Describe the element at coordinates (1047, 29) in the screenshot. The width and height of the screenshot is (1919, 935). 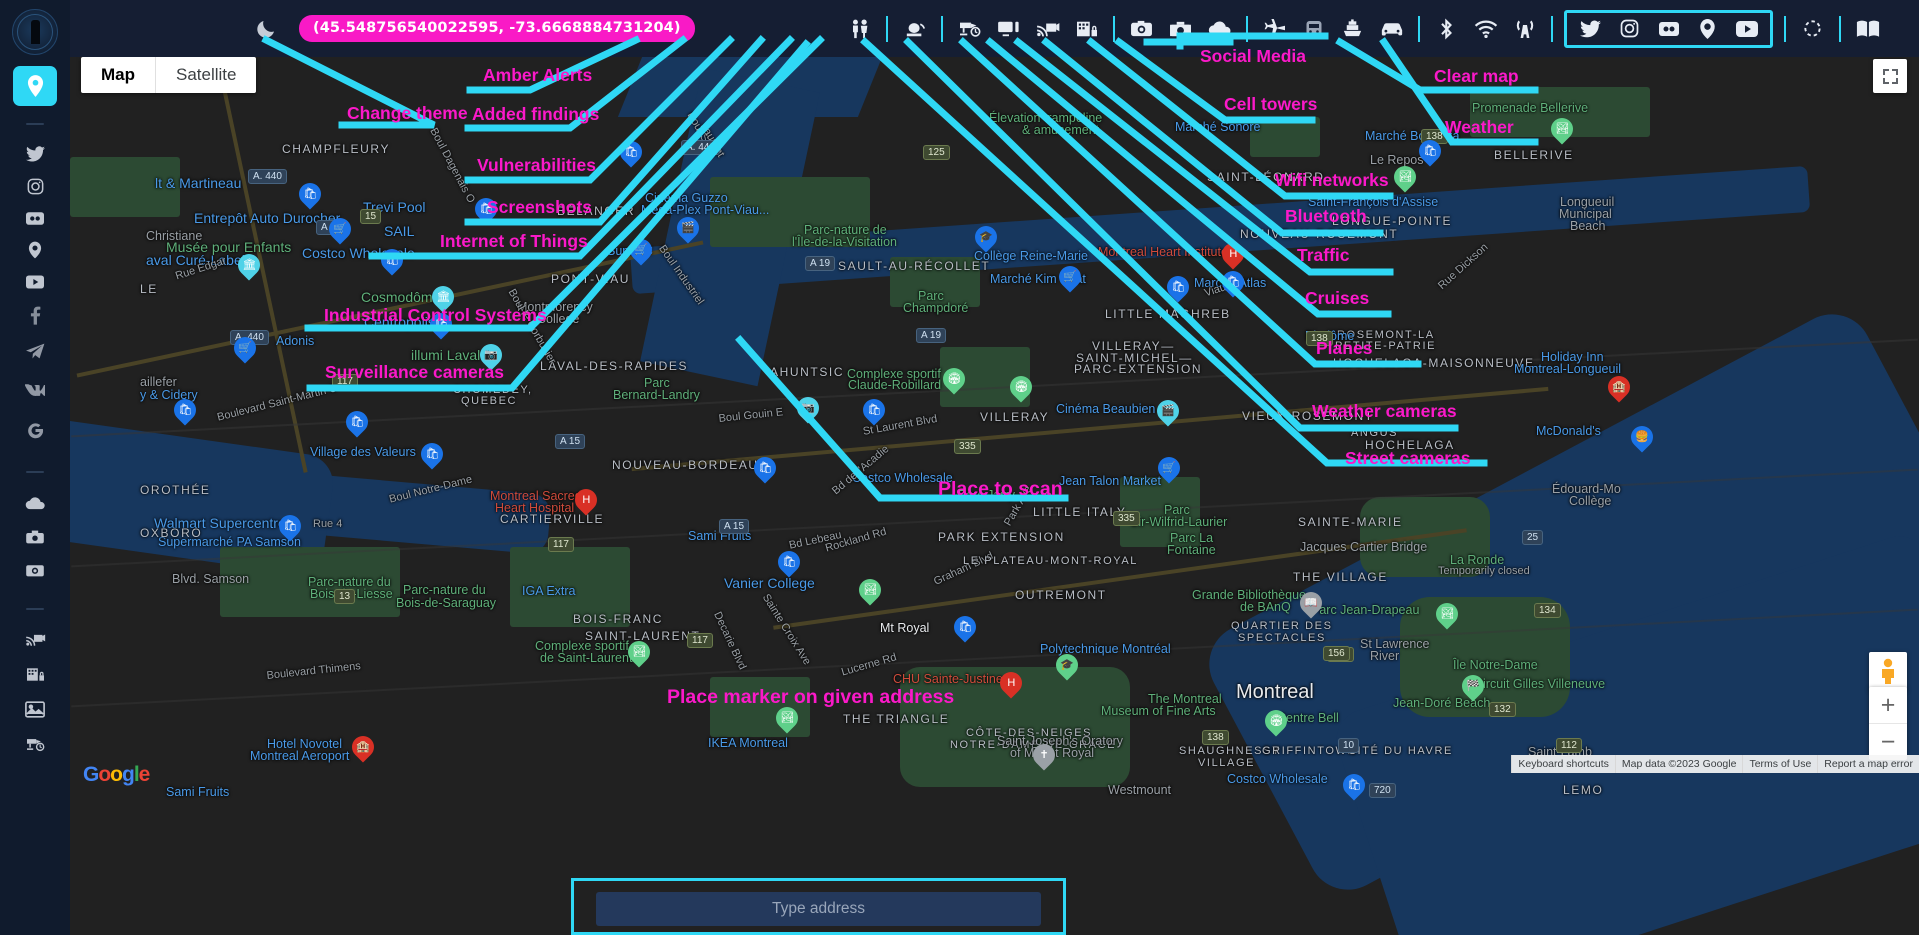
I see `wifi-camera-icon` at that location.